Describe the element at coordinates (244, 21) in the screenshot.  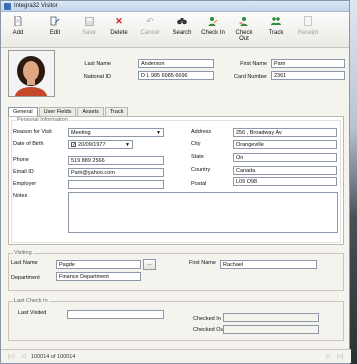
I see `check-out-person-icon` at that location.